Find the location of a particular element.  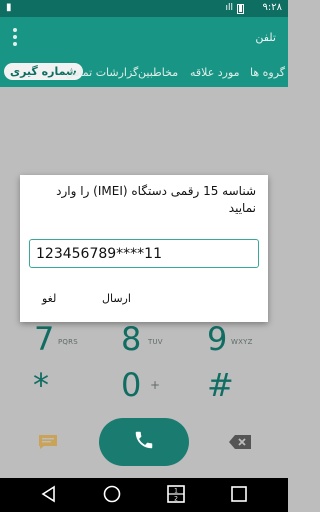

app-title: تلفن is located at coordinates (265, 37).